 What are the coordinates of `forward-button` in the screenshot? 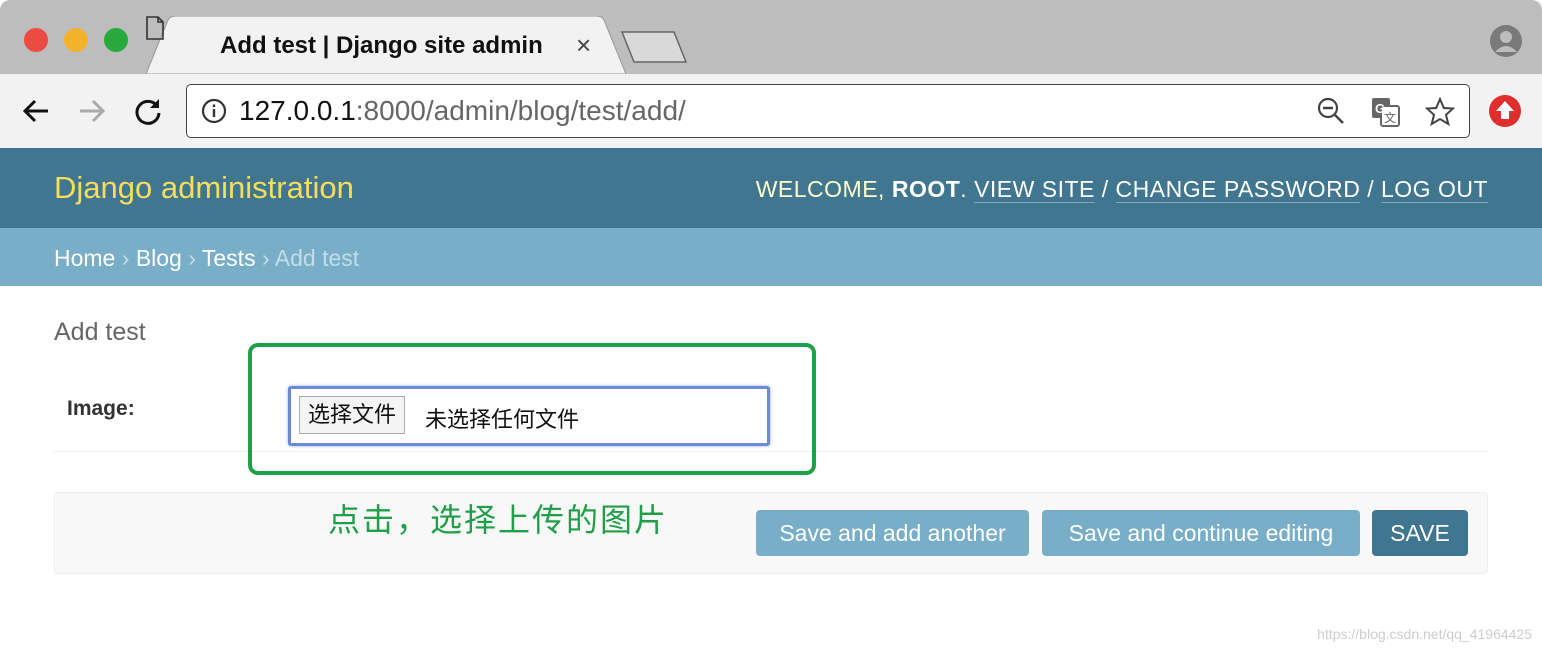 It's located at (92, 111).